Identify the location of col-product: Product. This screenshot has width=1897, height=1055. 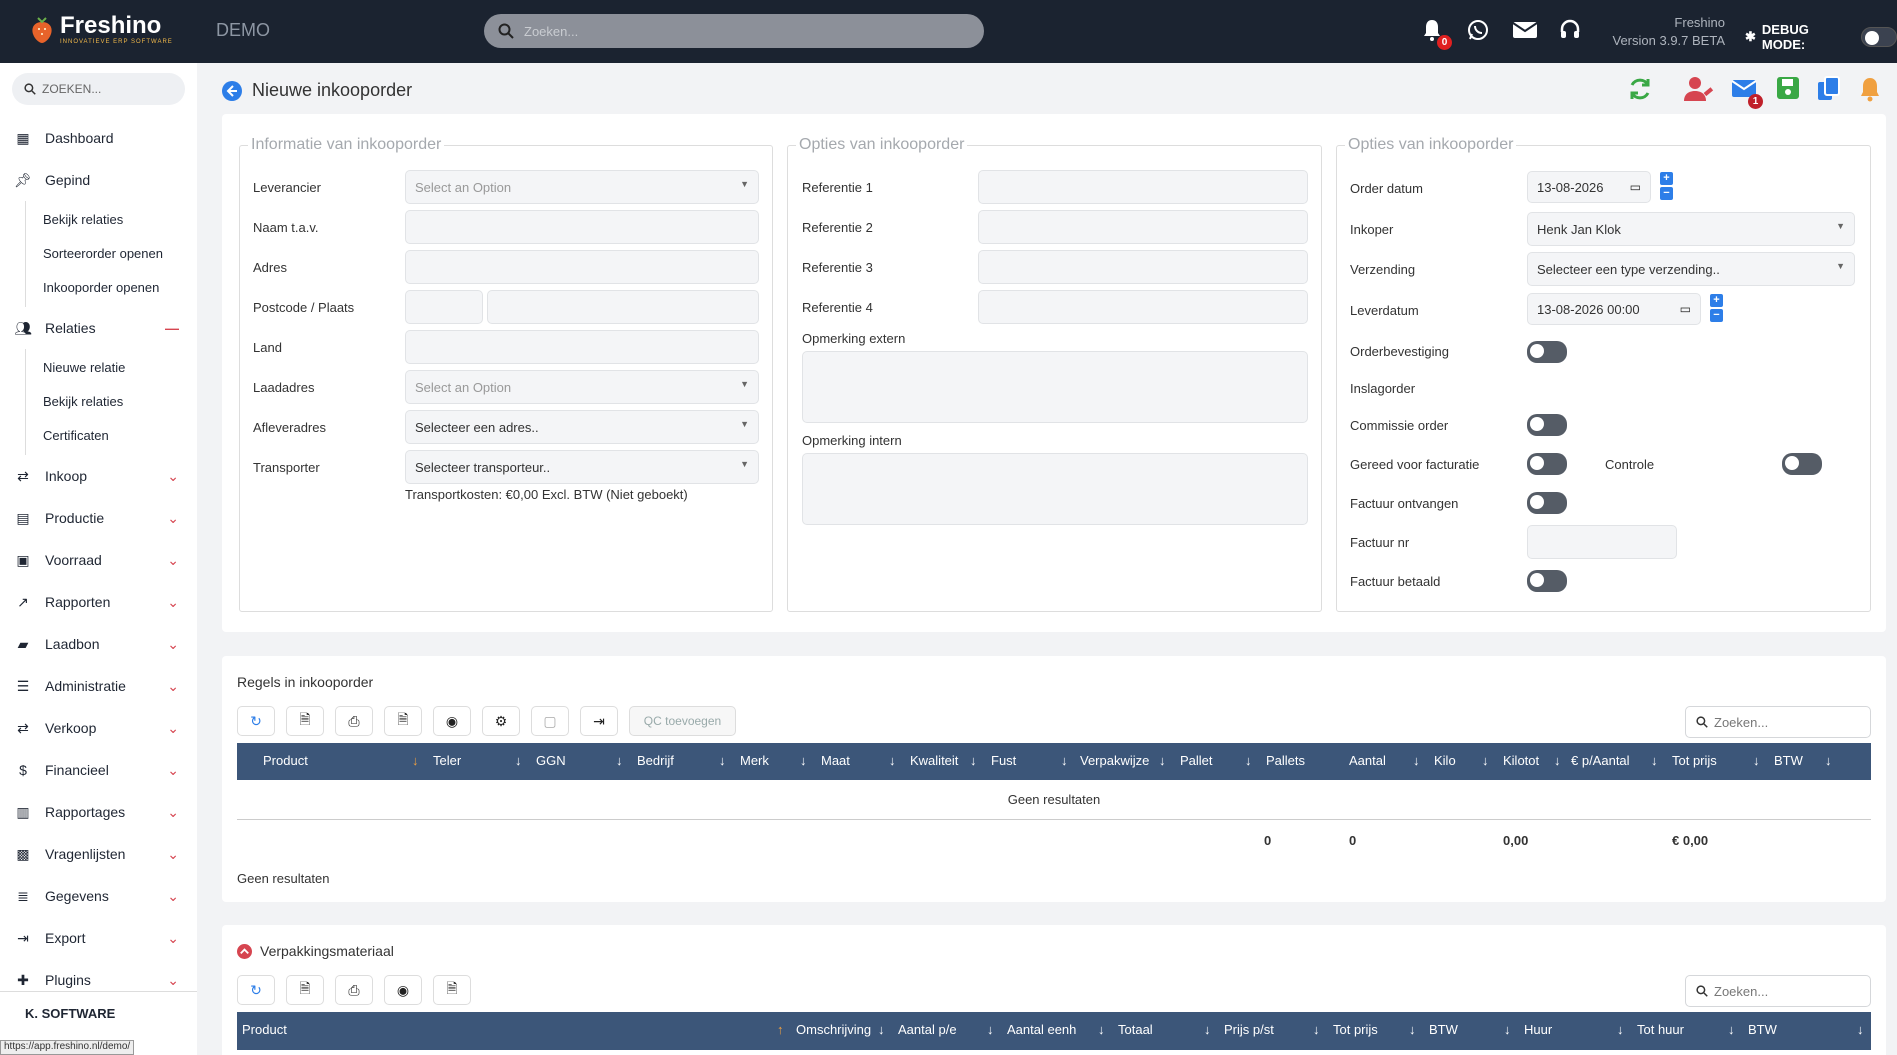
(264, 1029).